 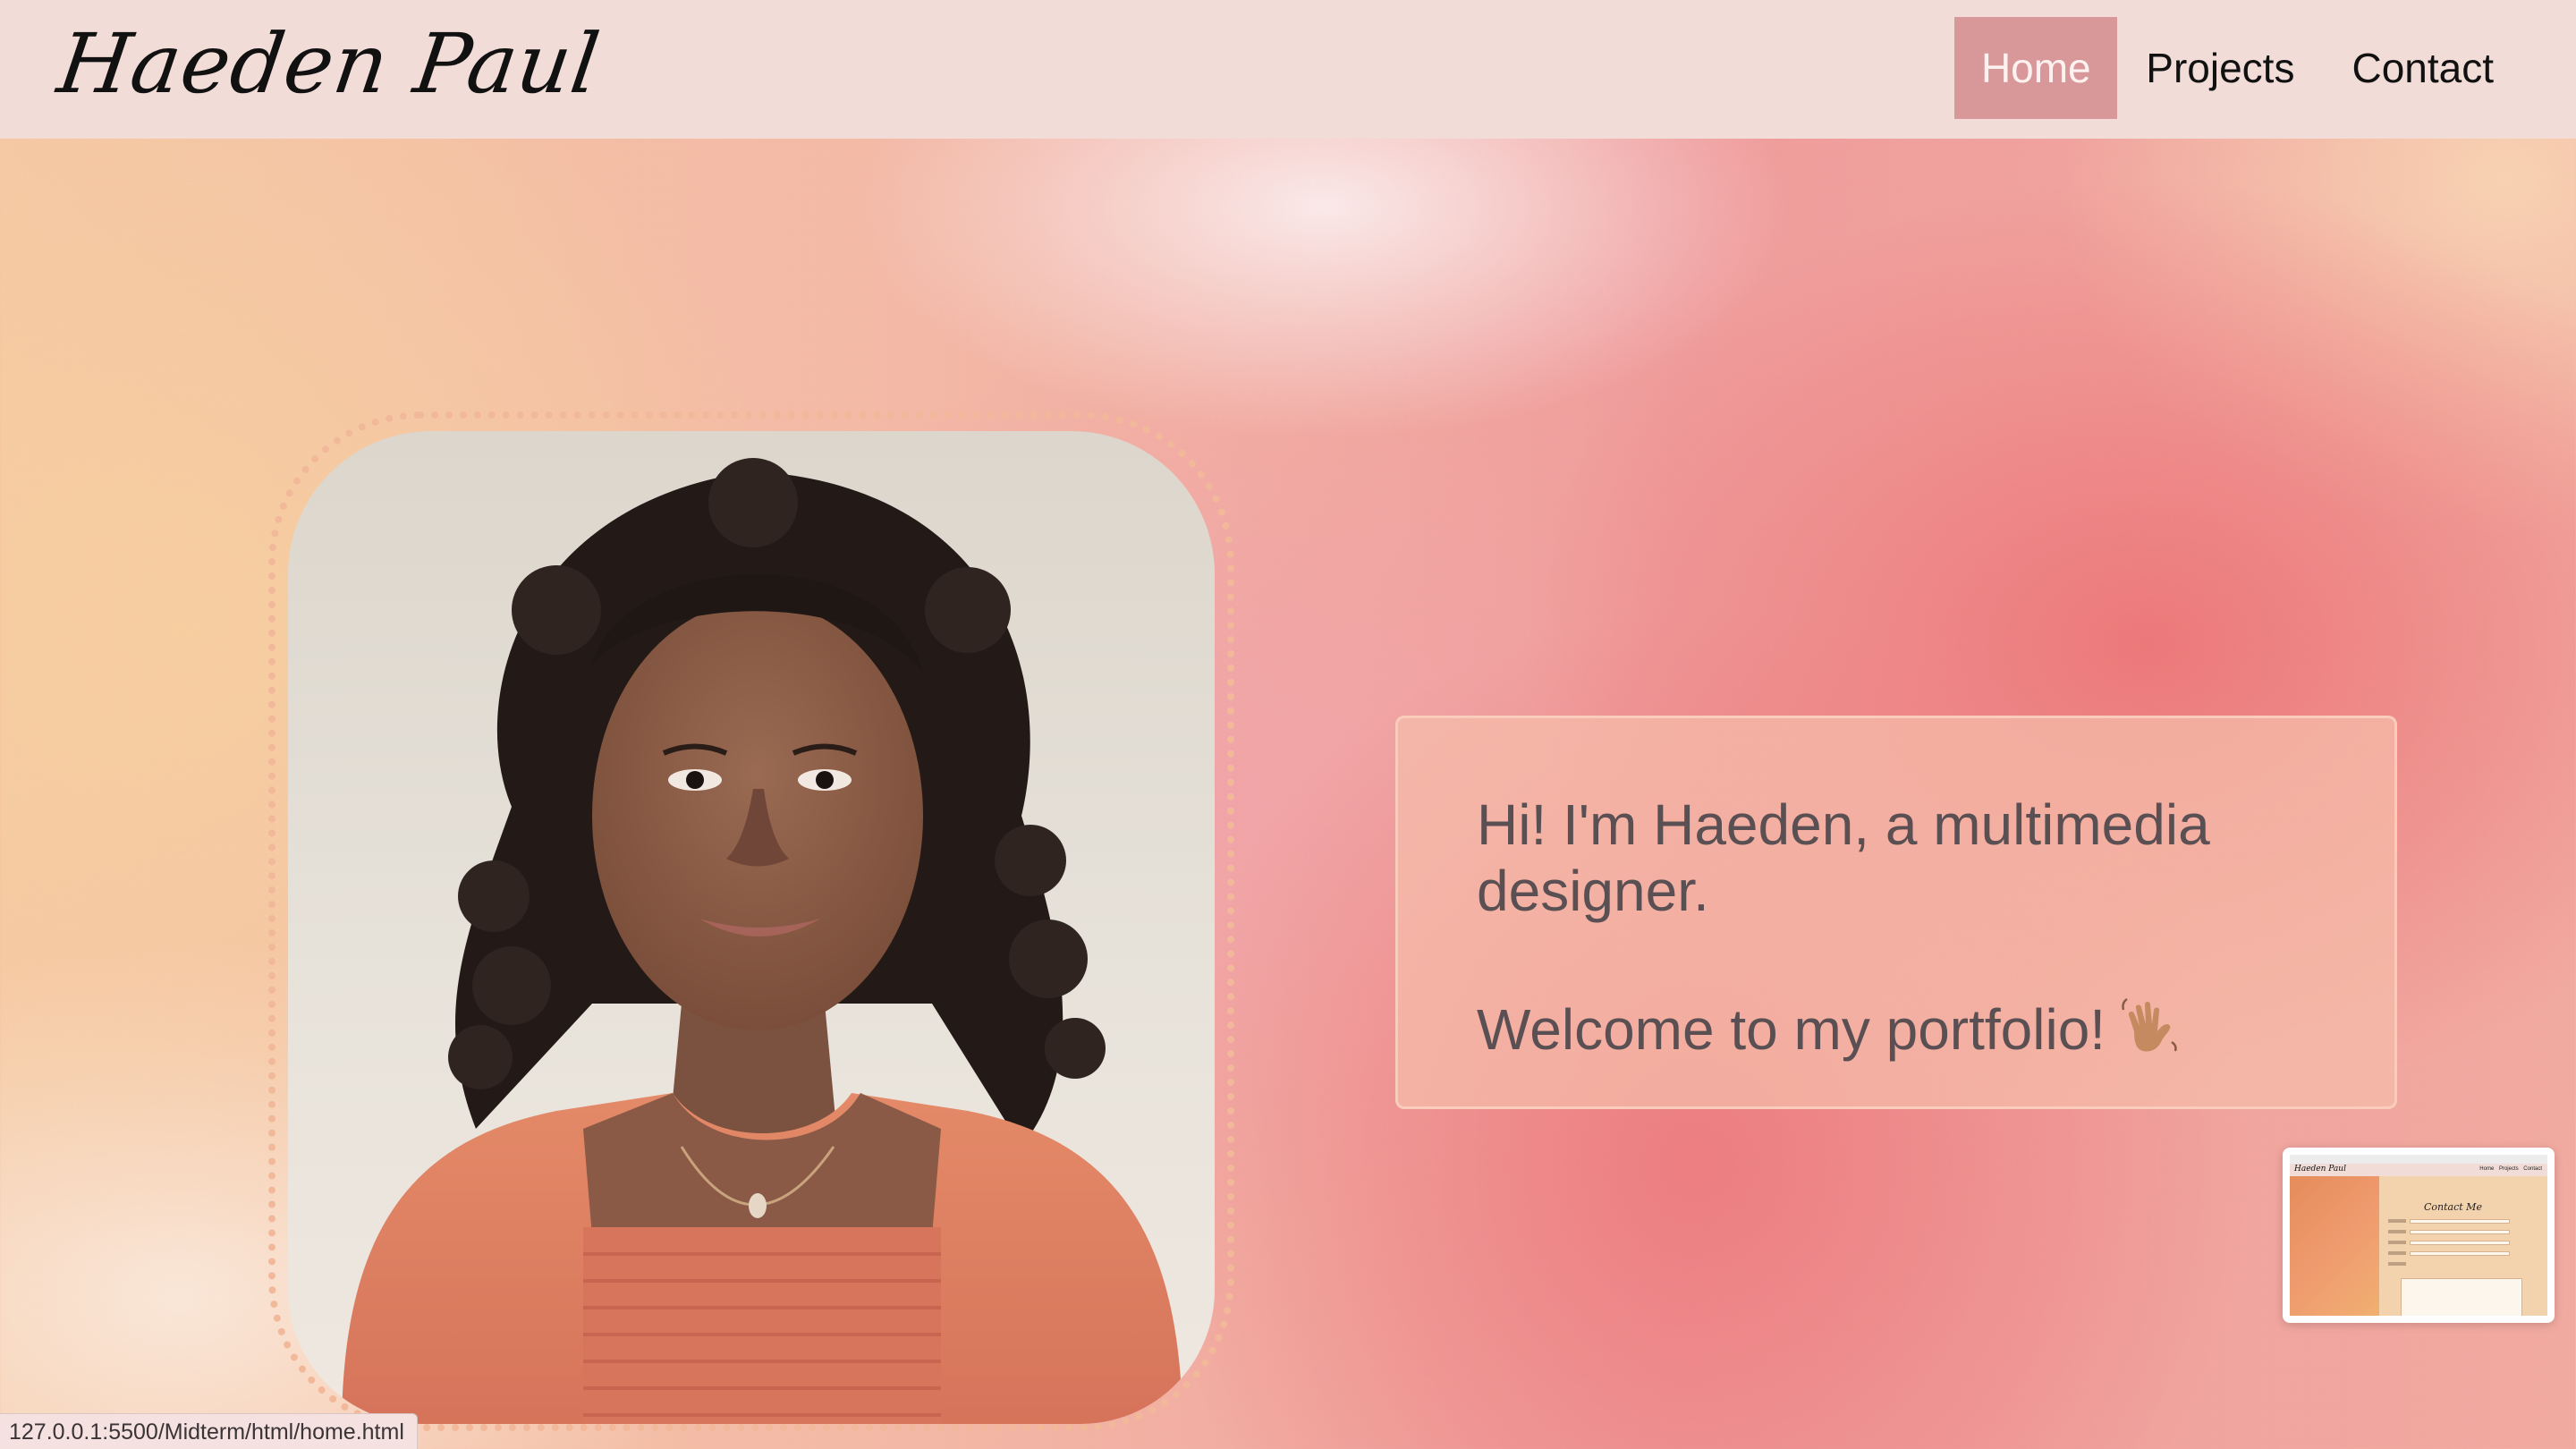 I want to click on main-nav: Home Projects Contact, so click(x=2265, y=68).